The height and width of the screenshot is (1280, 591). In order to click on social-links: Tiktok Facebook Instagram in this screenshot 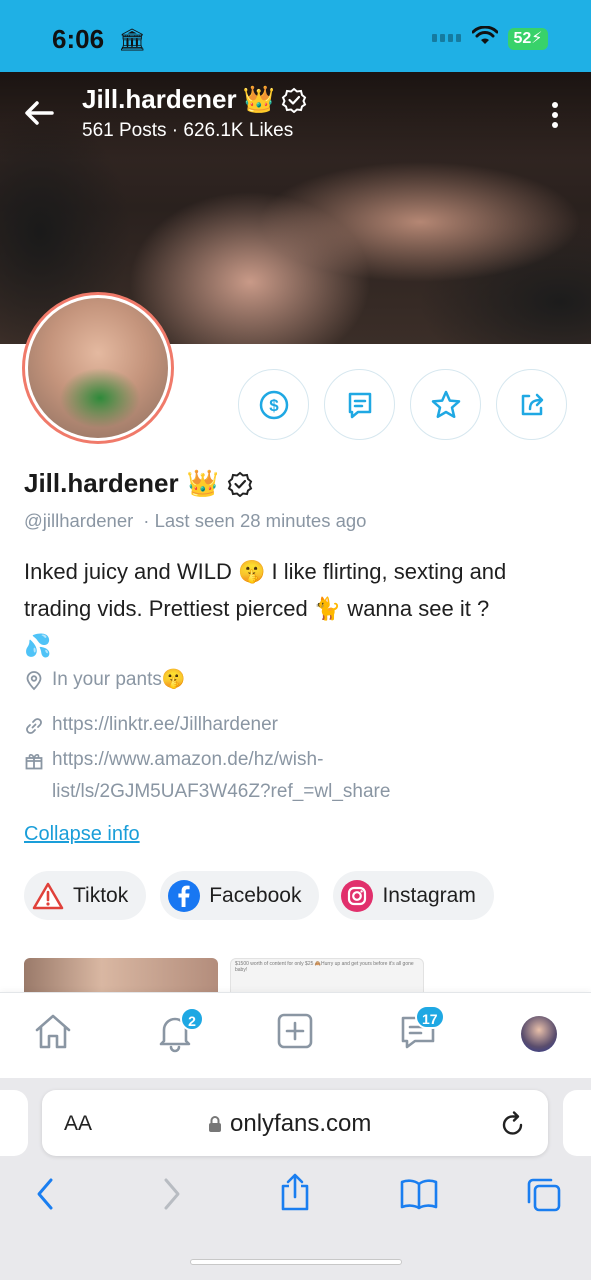, I will do `click(259, 895)`.